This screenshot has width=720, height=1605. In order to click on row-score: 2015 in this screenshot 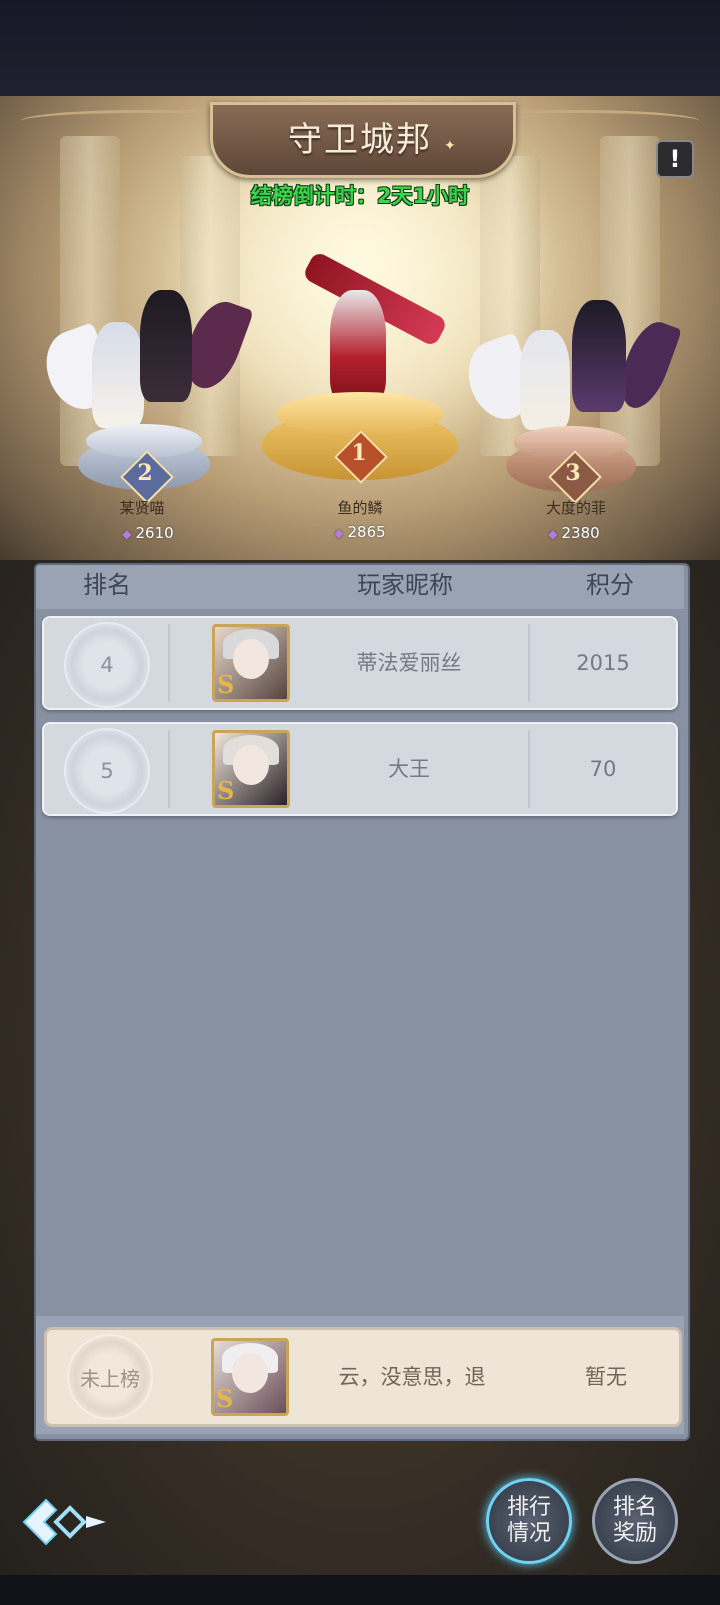, I will do `click(603, 663)`.